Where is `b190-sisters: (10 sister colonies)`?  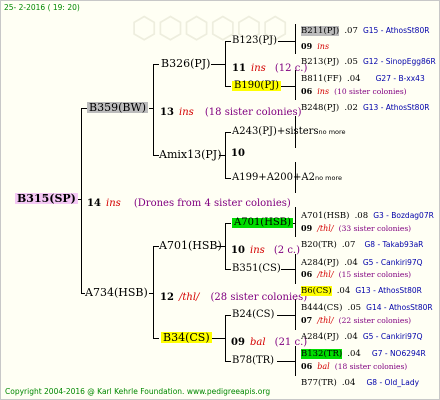 b190-sisters: (10 sister colonies) is located at coordinates (370, 91).